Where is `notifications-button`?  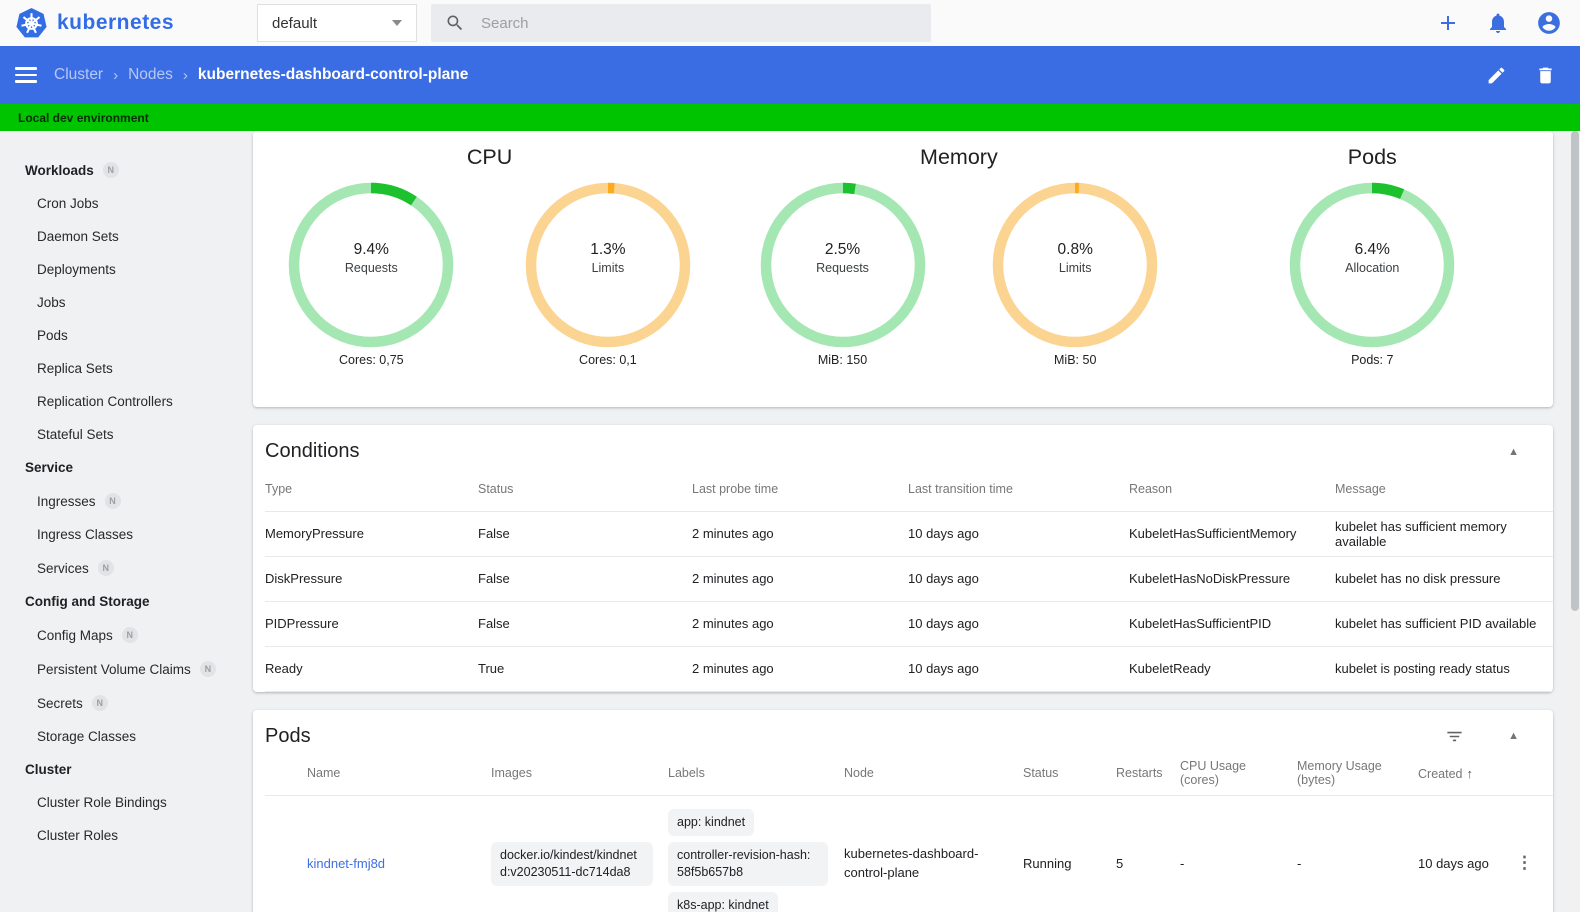 notifications-button is located at coordinates (1498, 23).